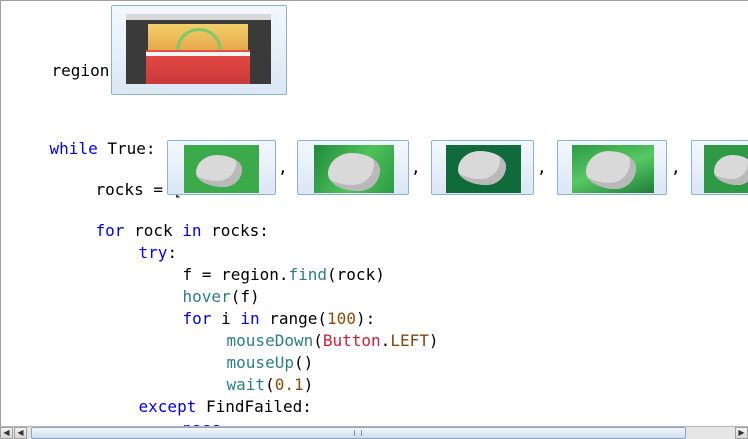 This screenshot has width=748, height=439. What do you see at coordinates (235, 230) in the screenshot?
I see `for-iterable: rocks:` at bounding box center [235, 230].